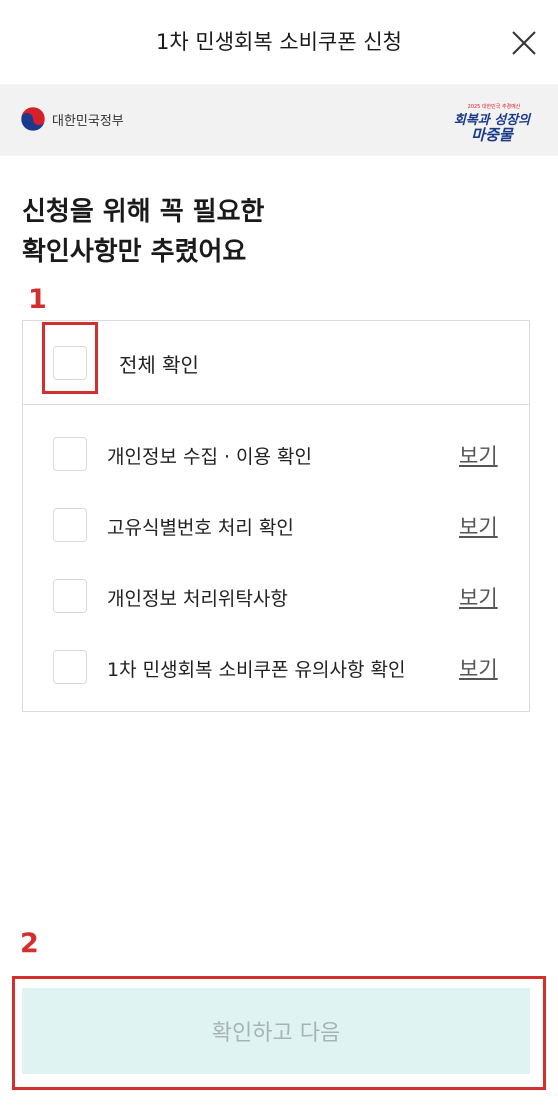 This screenshot has height=1114, width=558. Describe the element at coordinates (256, 670) in the screenshot. I see `agreement-label: 1차 민생회복 소비쿠폰 유의사항 확인` at that location.